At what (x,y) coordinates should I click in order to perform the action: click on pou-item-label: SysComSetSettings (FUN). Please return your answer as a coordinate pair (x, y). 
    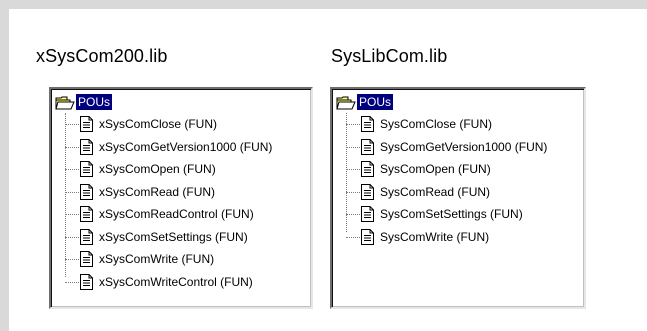
    Looking at the image, I should click on (451, 214).